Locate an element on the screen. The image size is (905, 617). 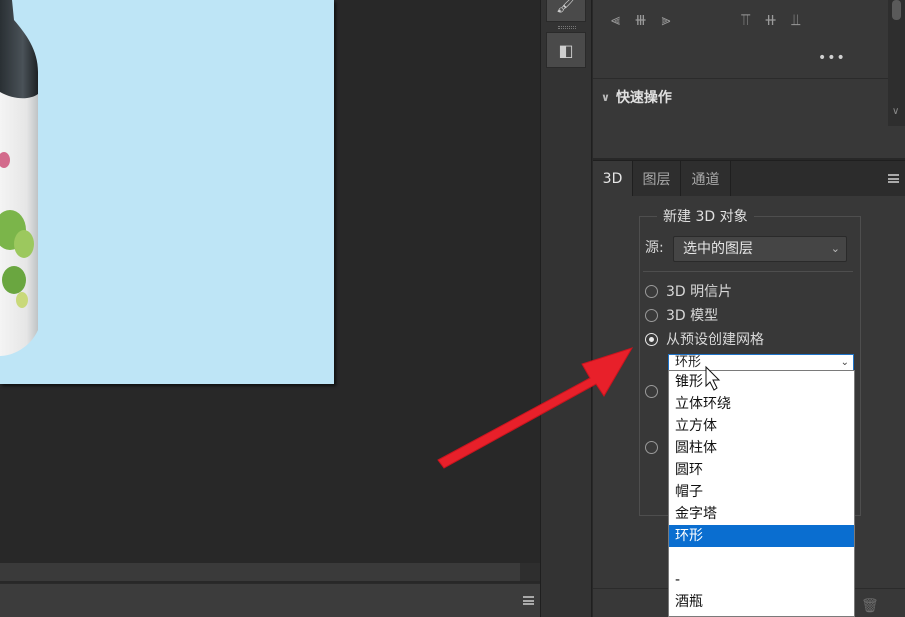
panel-scrollbar: ∨ is located at coordinates (896, 63).